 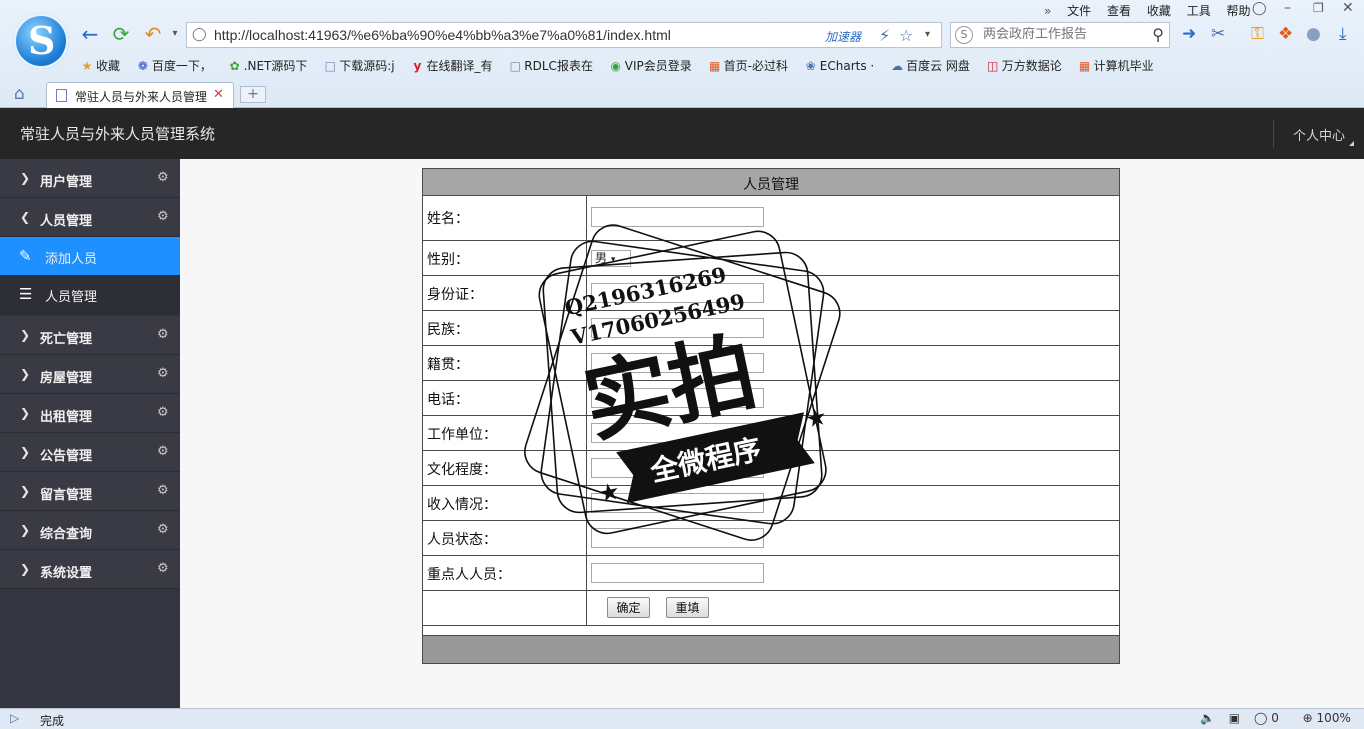 What do you see at coordinates (884, 35) in the screenshot?
I see `lightning-icon: ⚡` at bounding box center [884, 35].